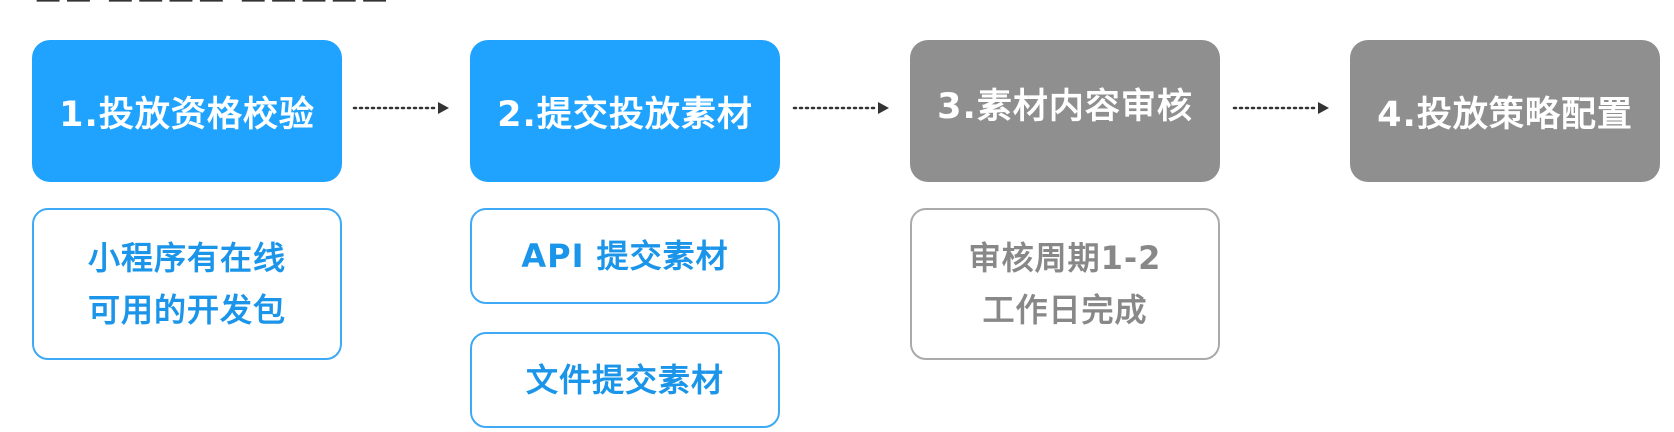  I want to click on step-2-label: 2.提交投放素材, so click(625, 114).